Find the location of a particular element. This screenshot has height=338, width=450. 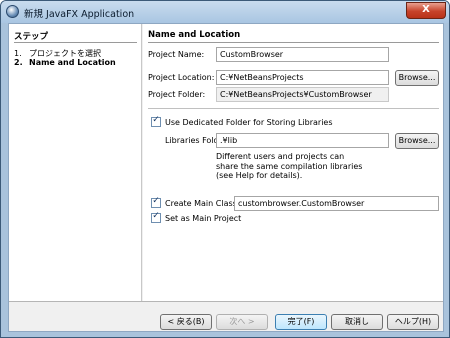

finish-button: 完了(F) is located at coordinates (301, 322).